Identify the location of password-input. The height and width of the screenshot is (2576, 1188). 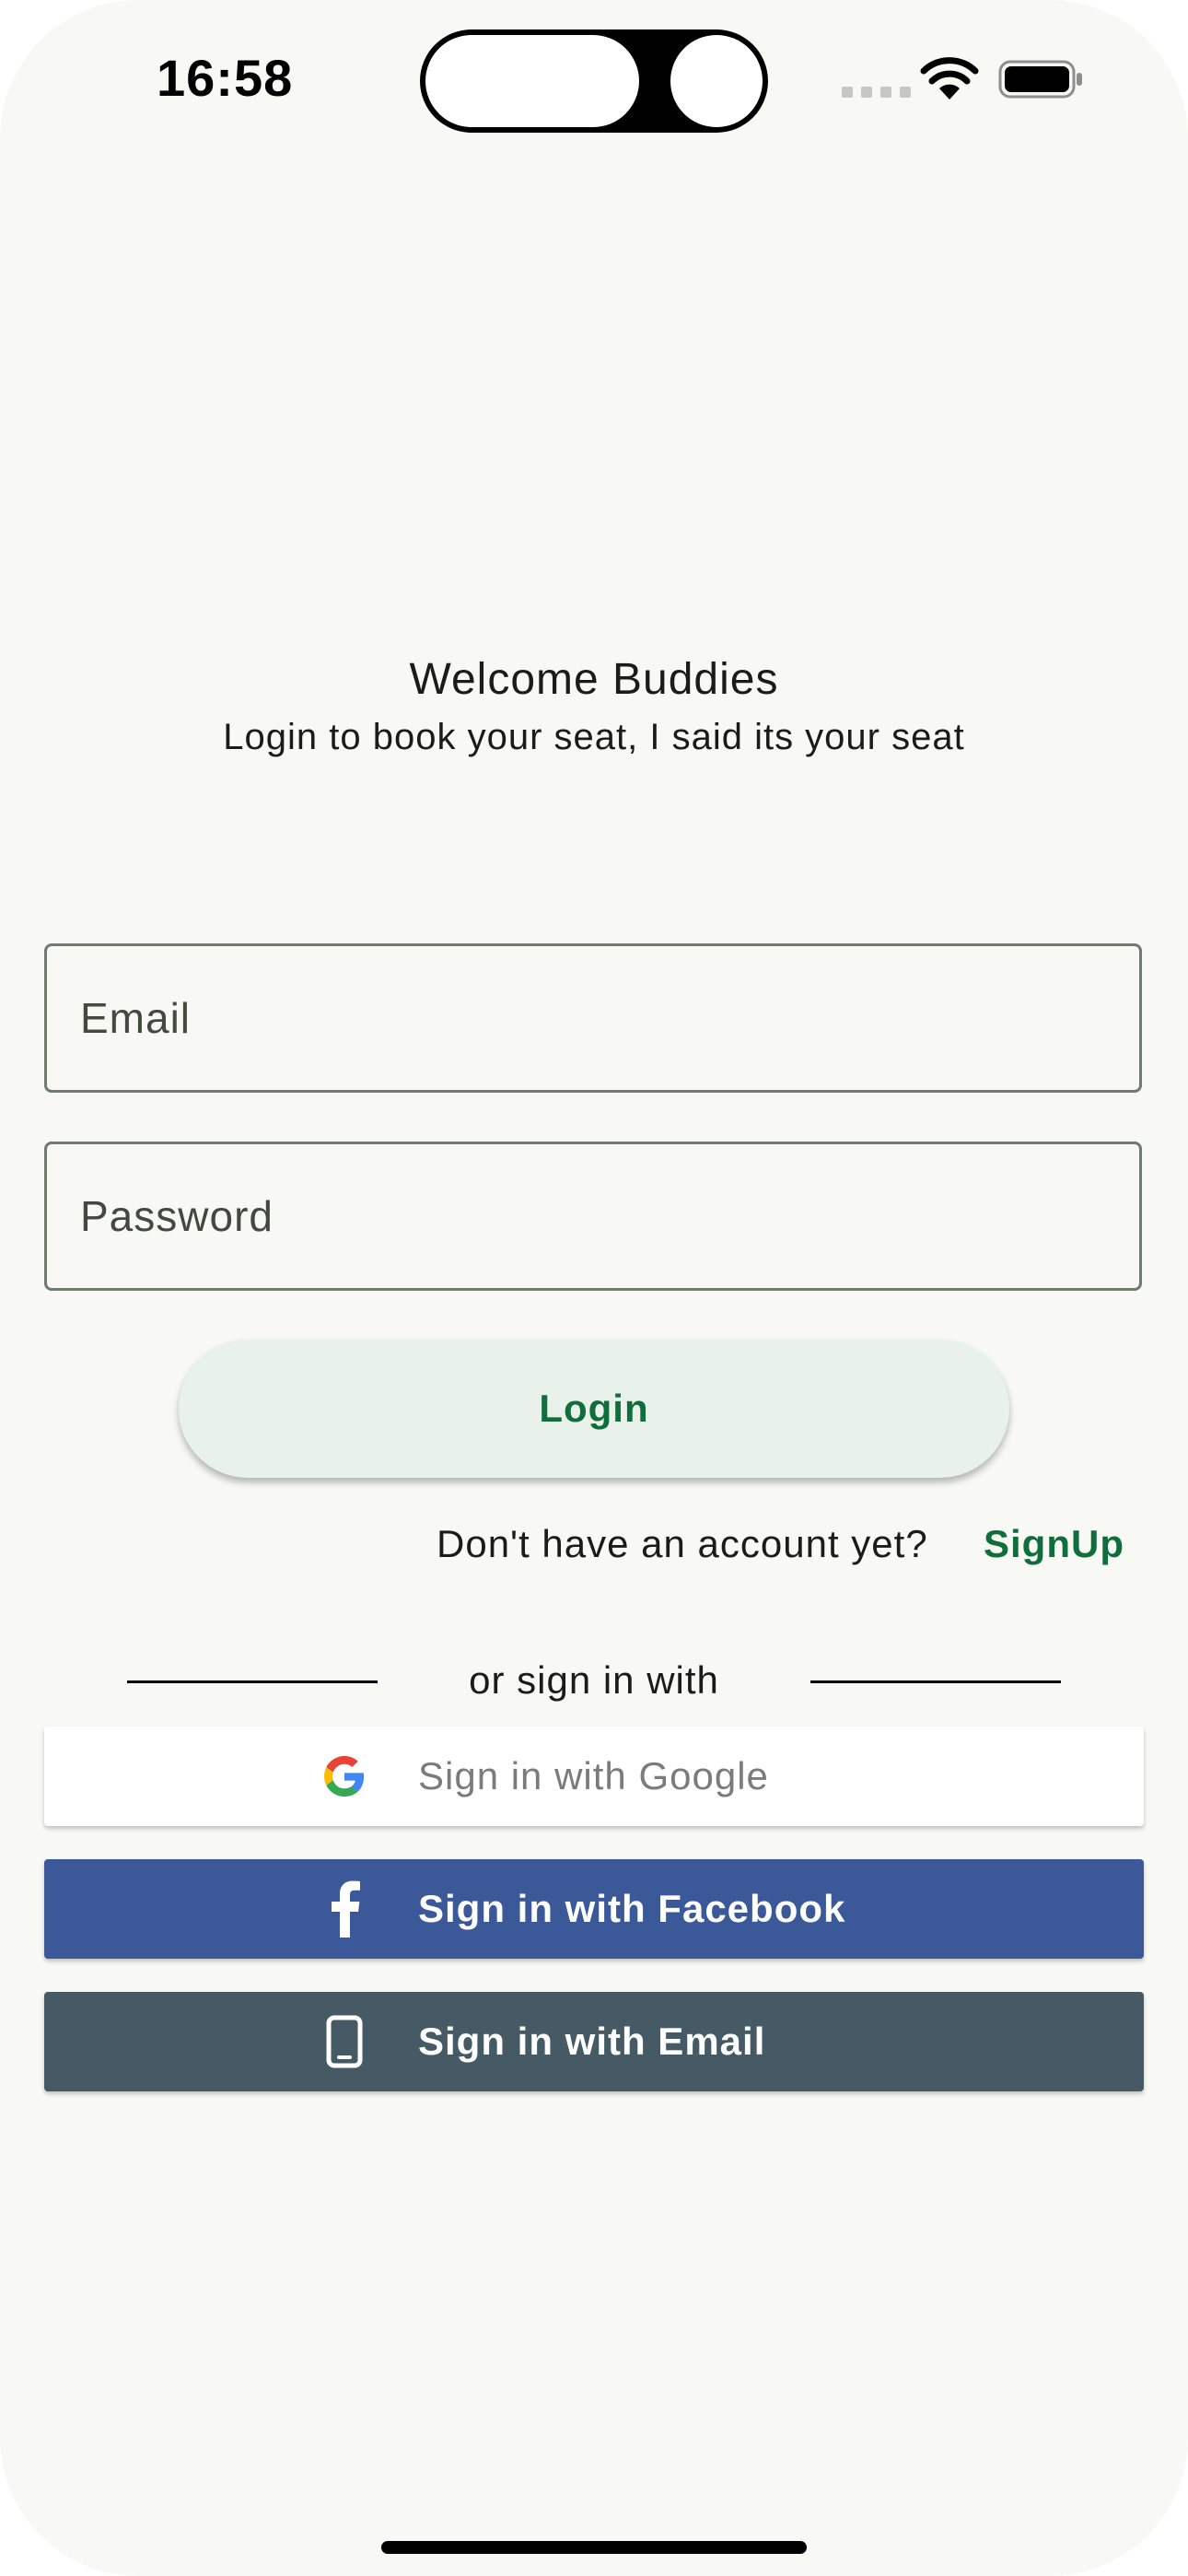
(593, 1216).